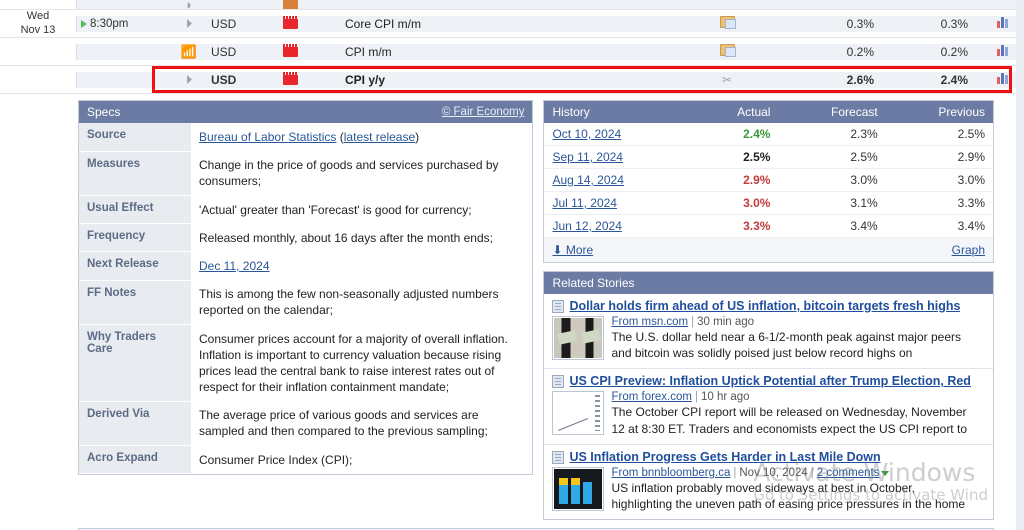  Describe the element at coordinates (517, 24) in the screenshot. I see `event-title: Core CPI m/m` at that location.